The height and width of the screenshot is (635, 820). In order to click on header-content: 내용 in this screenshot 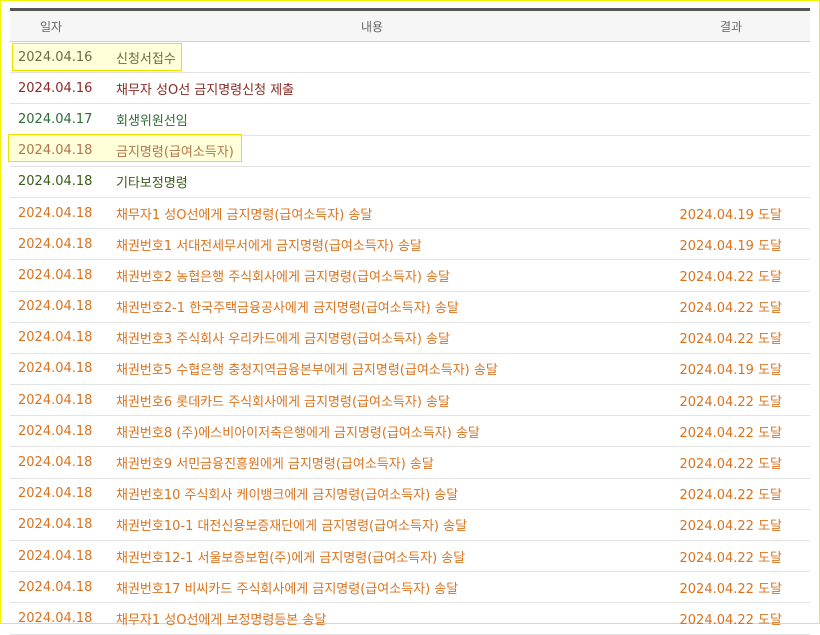, I will do `click(372, 26)`.